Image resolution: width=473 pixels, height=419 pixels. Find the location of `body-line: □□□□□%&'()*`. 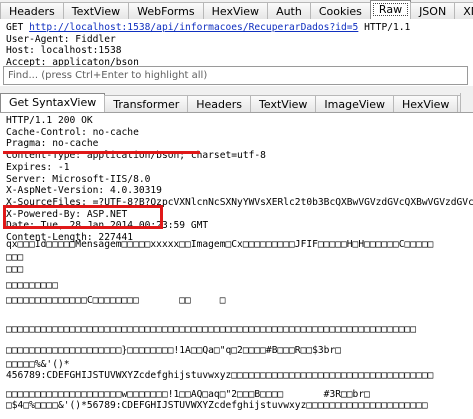

body-line: □□□□□%&'()* is located at coordinates (38, 364).